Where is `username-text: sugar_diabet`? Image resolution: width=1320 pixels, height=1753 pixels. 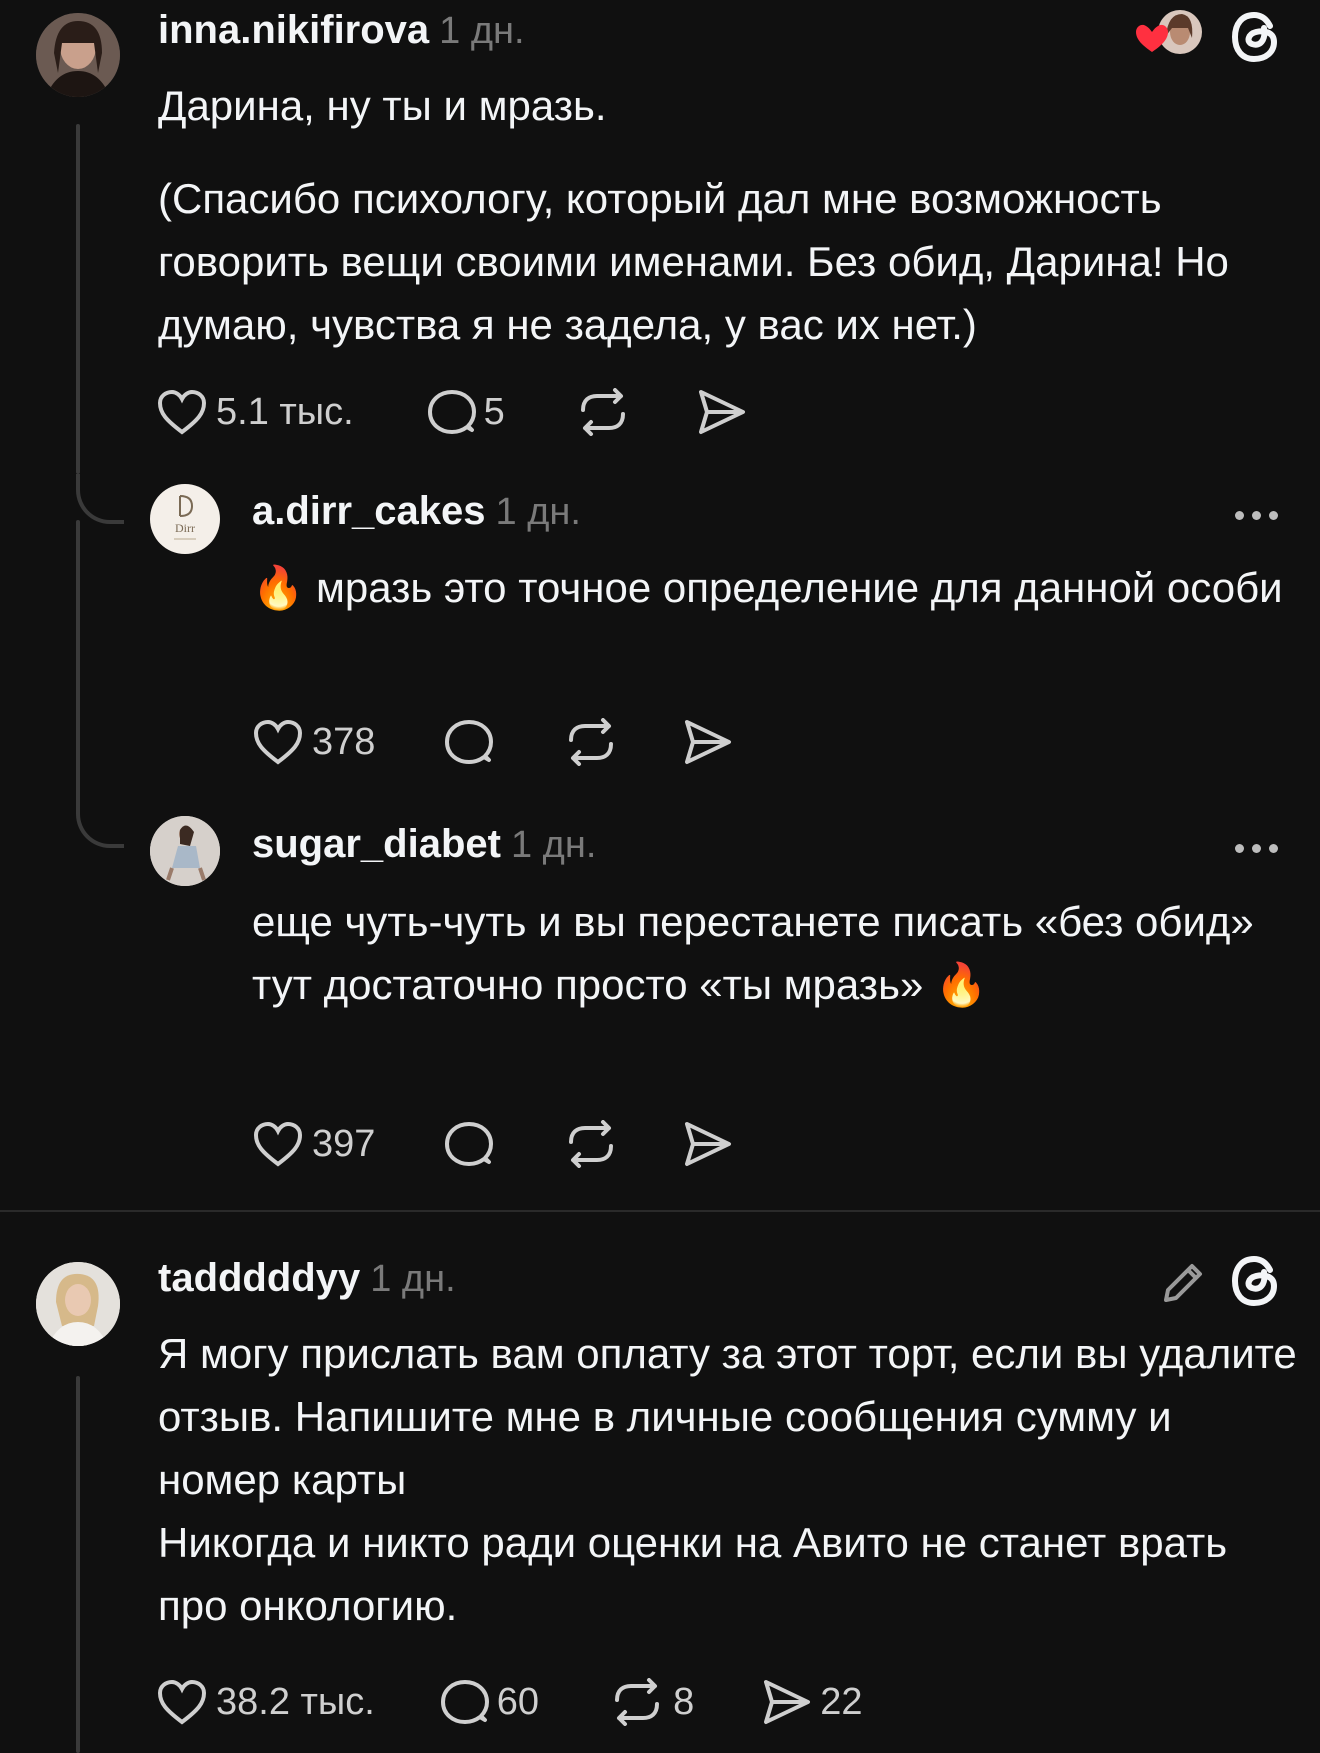
username-text: sugar_diabet is located at coordinates (376, 844).